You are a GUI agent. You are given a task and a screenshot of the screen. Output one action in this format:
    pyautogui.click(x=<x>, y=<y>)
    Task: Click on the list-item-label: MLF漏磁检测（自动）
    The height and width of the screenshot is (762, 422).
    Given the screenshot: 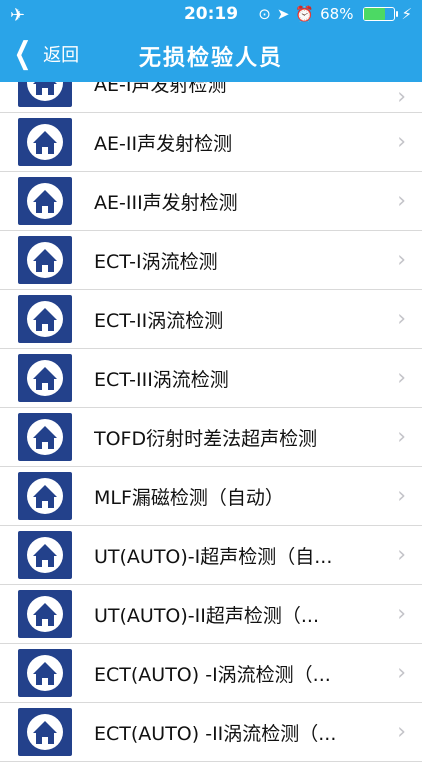 What is the action you would take?
    pyautogui.click(x=189, y=497)
    